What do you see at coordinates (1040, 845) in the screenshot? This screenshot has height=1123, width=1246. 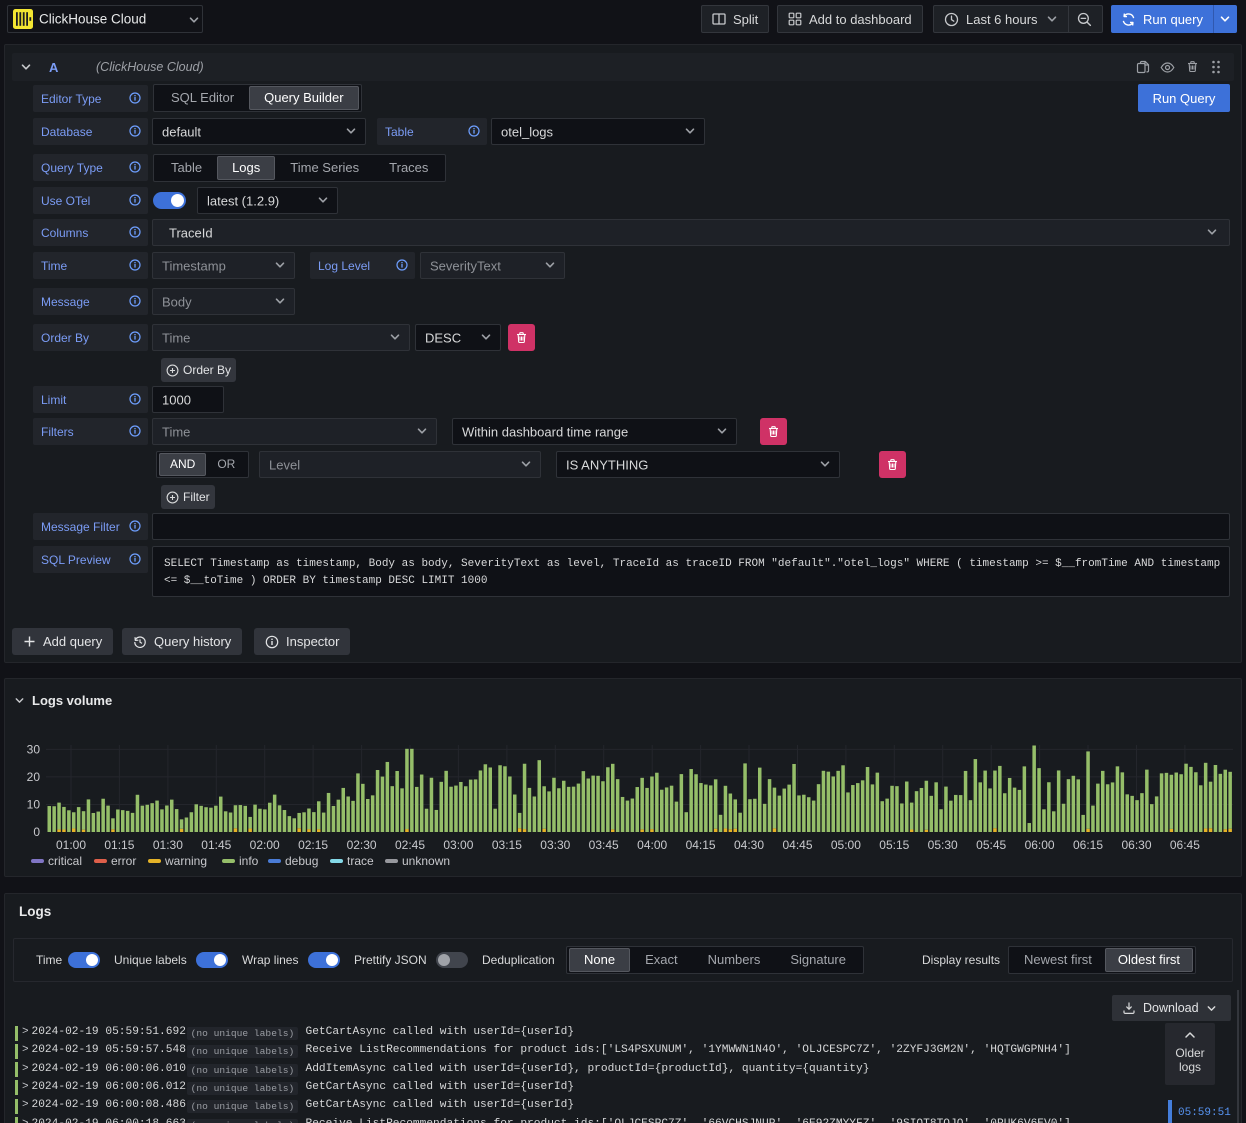 I see `svg-text: 06:00` at bounding box center [1040, 845].